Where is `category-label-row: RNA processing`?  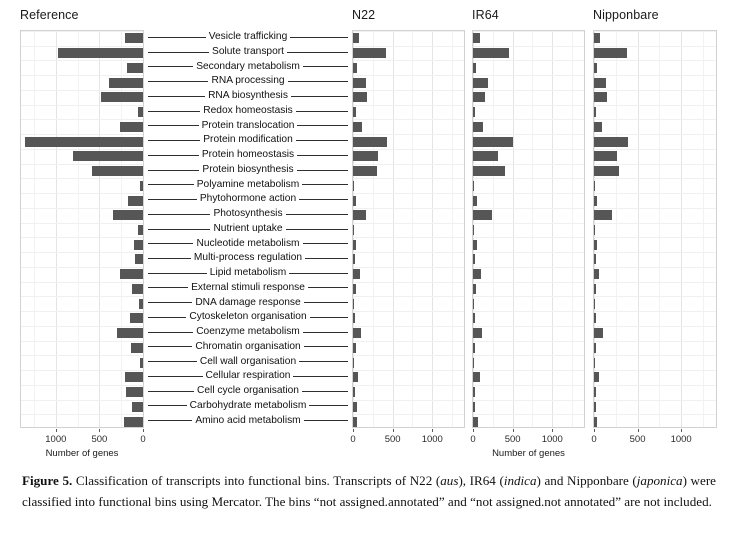 category-label-row: RNA processing is located at coordinates (248, 82).